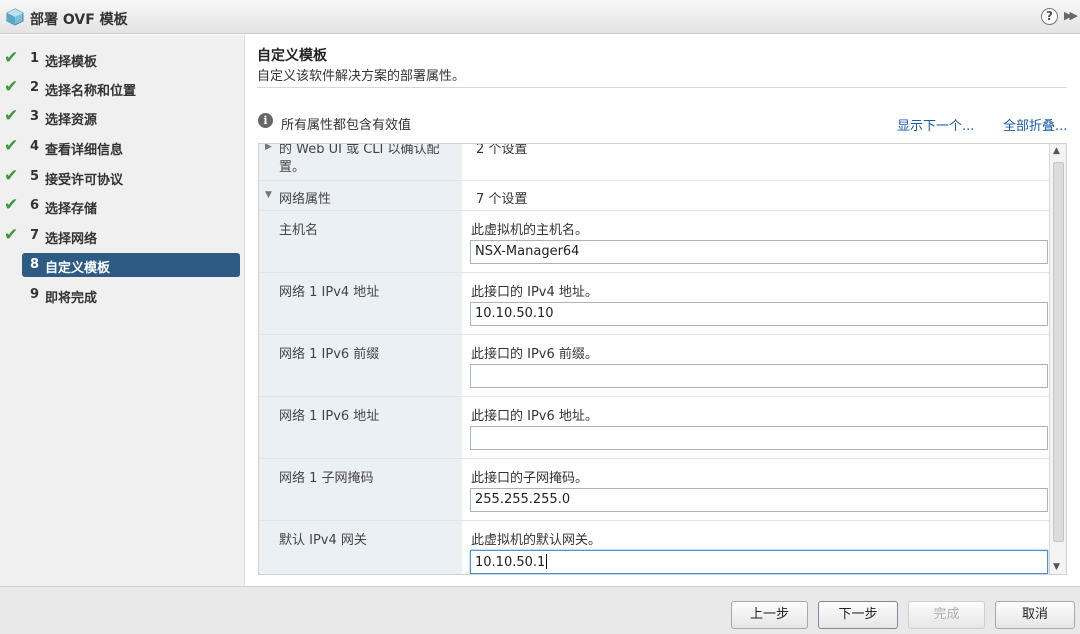  I want to click on vertical-scrollbar: ▲ ▼, so click(1057, 359).